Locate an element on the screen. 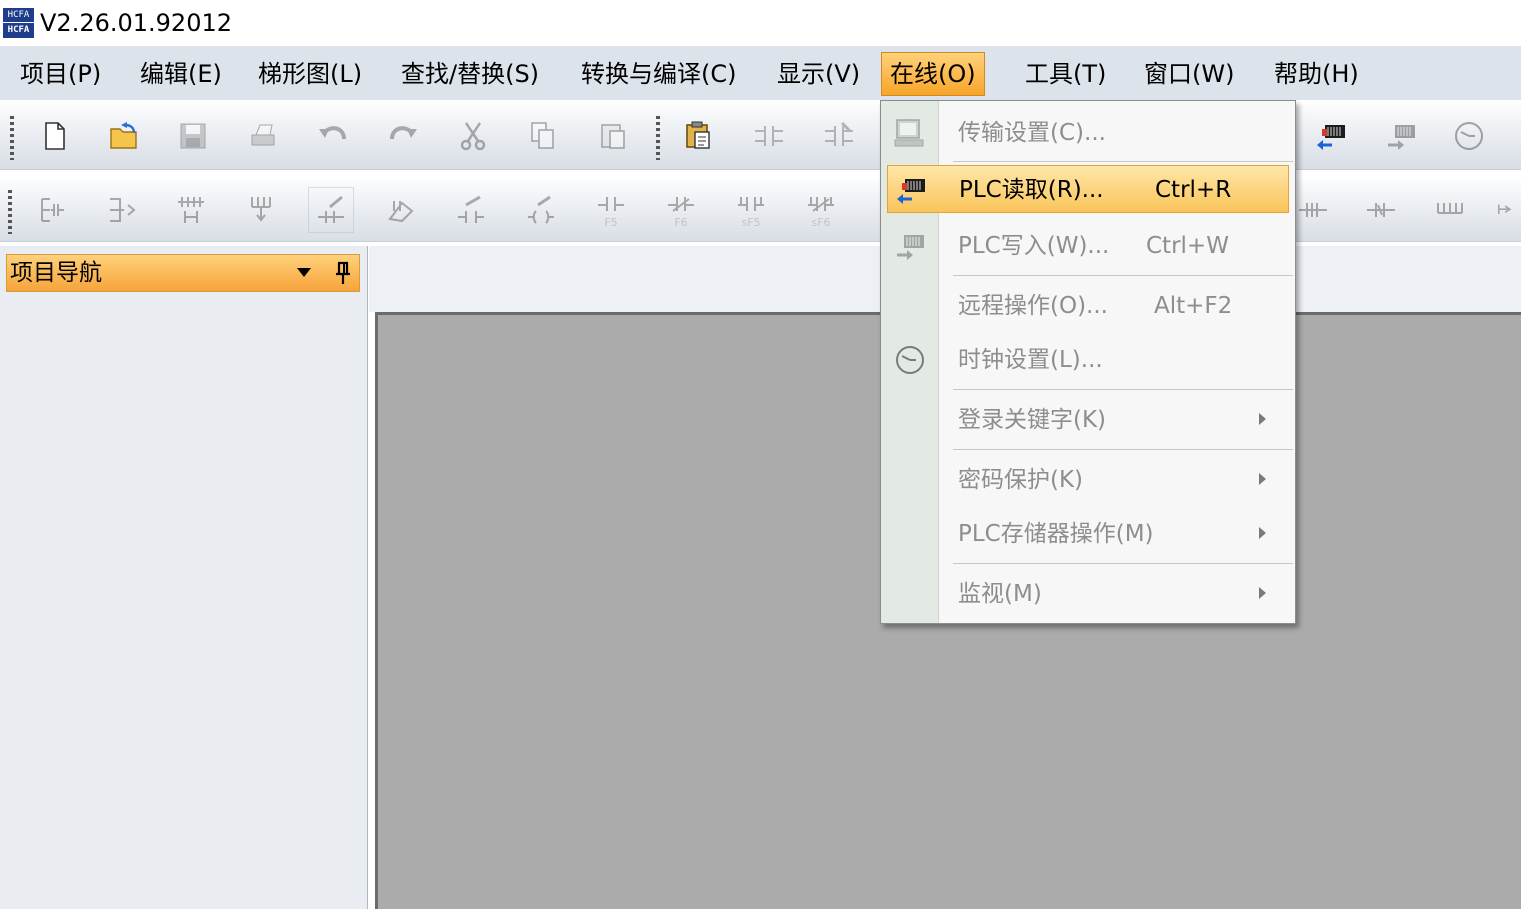 The image size is (1521, 909). menu-tools: 工具(T) is located at coordinates (1065, 74).